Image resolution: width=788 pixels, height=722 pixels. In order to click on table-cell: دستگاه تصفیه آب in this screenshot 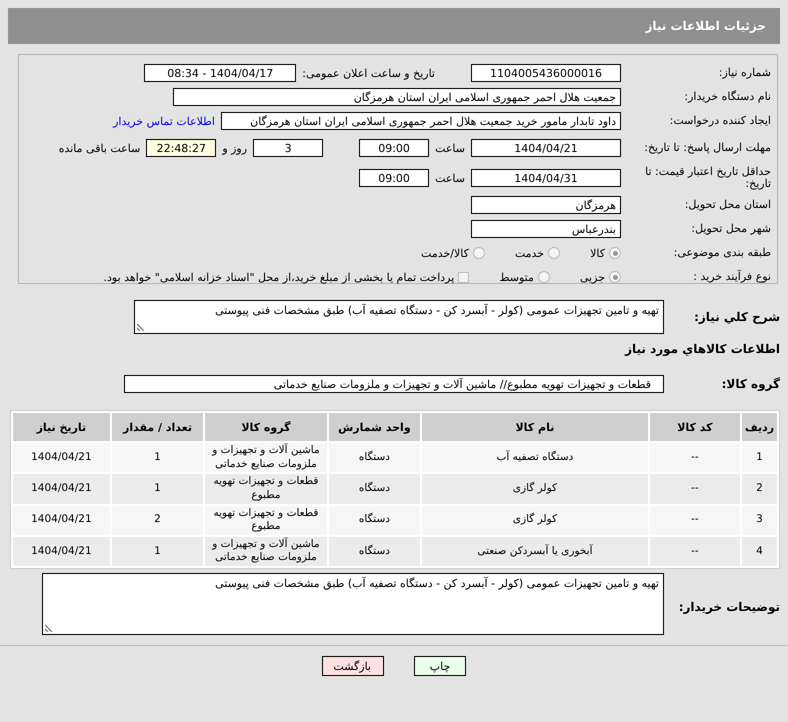, I will do `click(535, 457)`.